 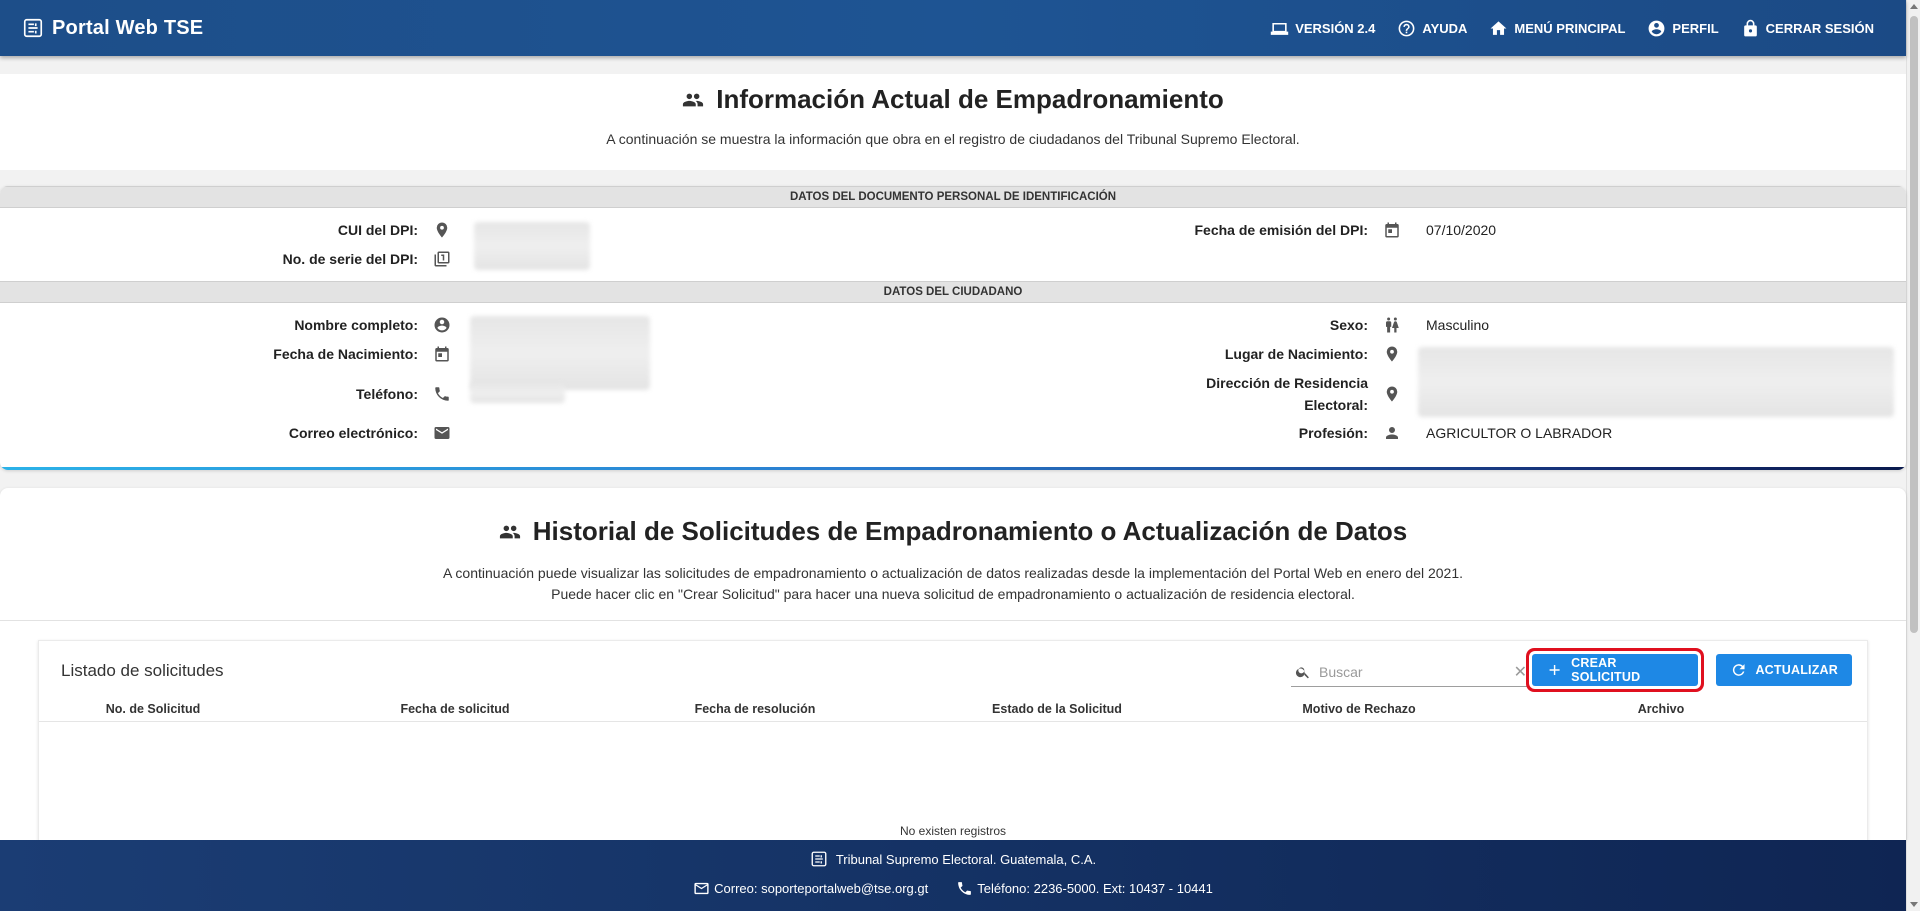 What do you see at coordinates (532, 246) in the screenshot?
I see `cui-serie-redacted` at bounding box center [532, 246].